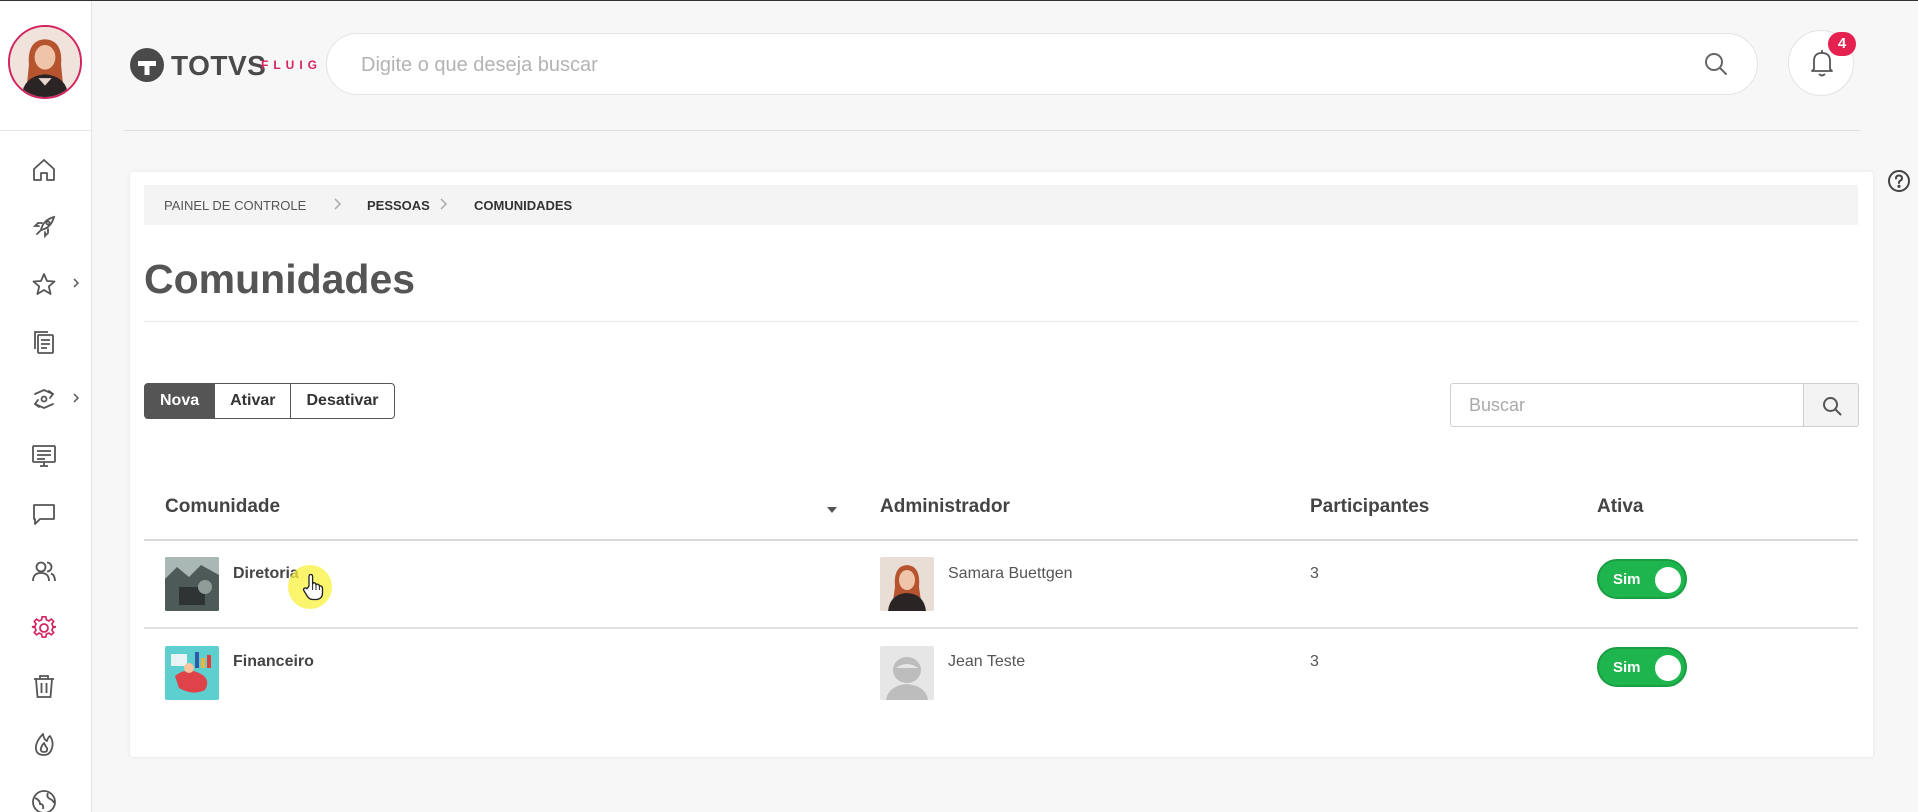  I want to click on gear-icon, so click(44, 627).